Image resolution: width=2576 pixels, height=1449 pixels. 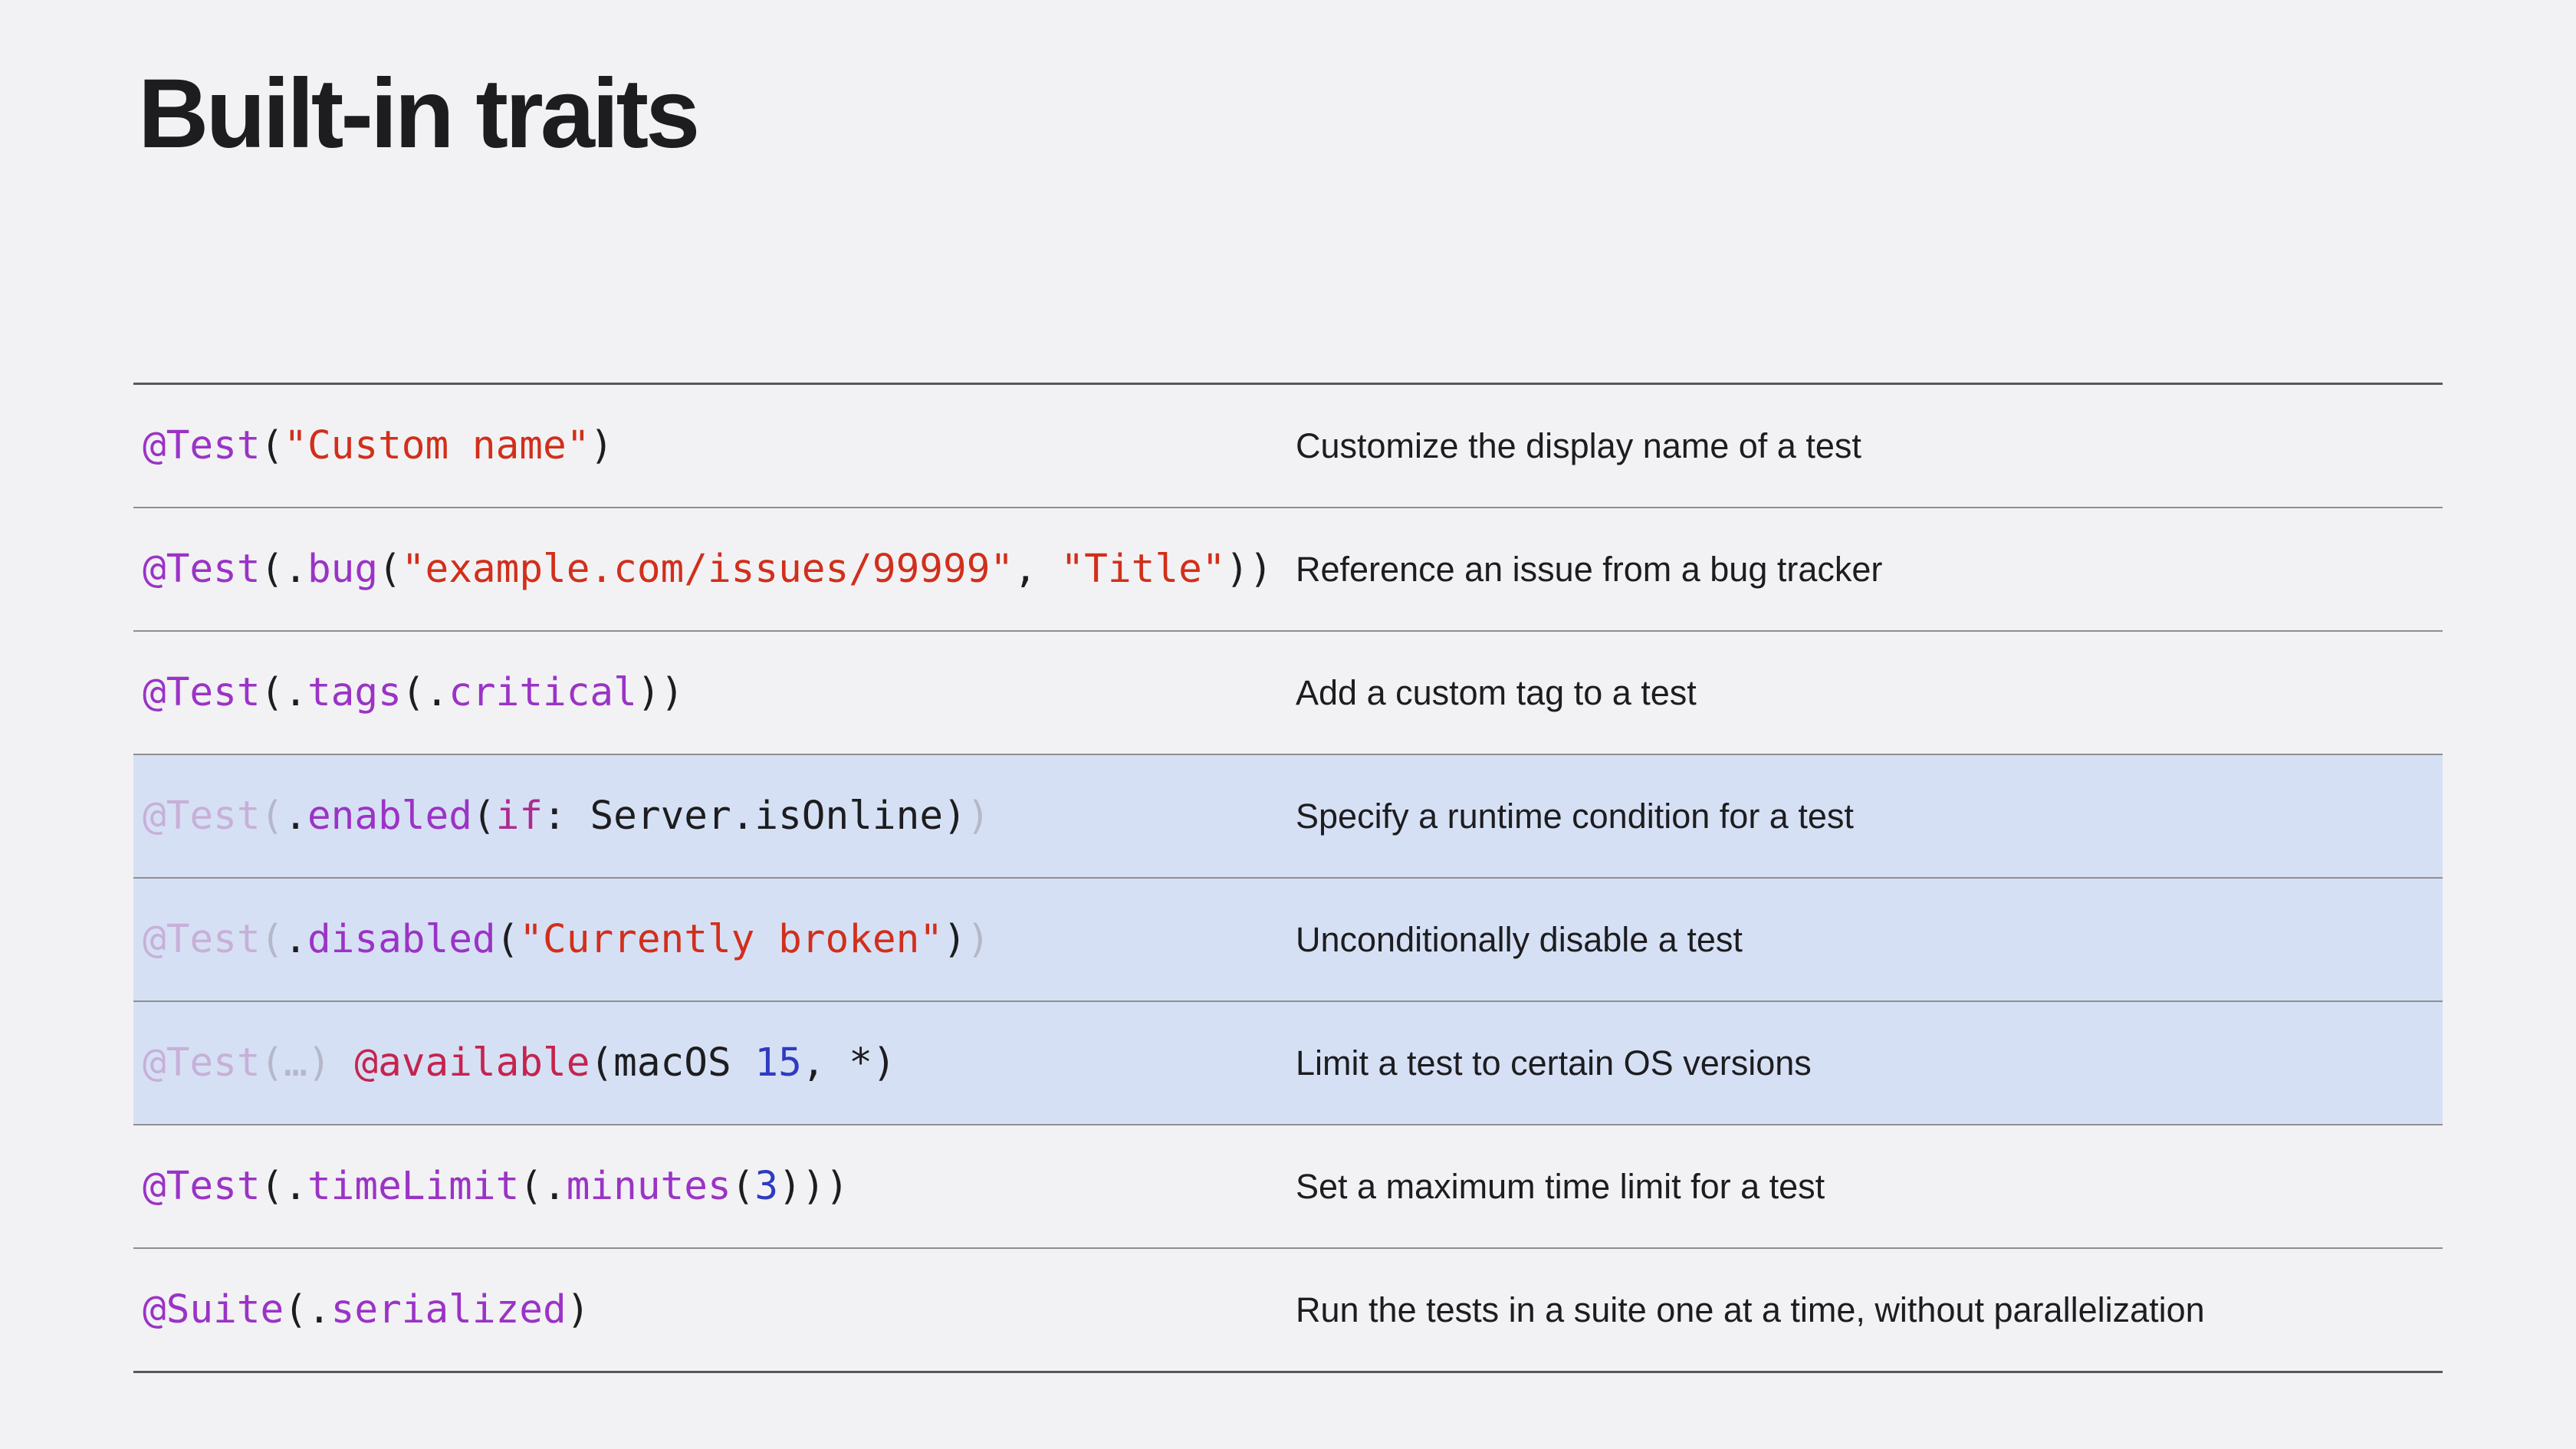 I want to click on trait-code: @Test (…) @available (macOS 15, *), so click(x=519, y=1063).